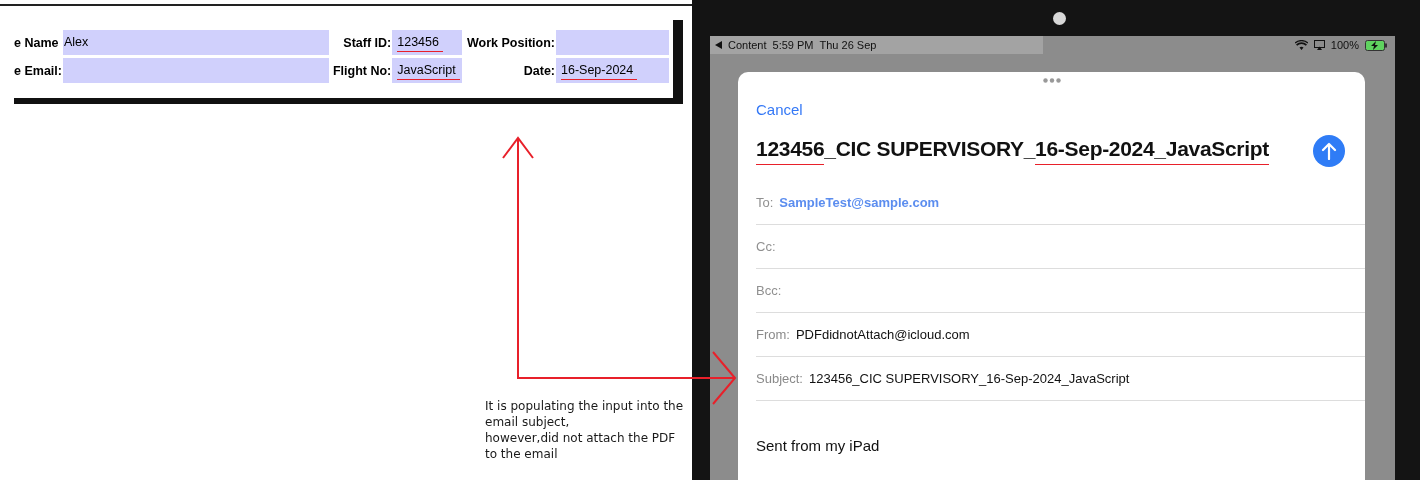  I want to click on up-arrow-icon, so click(1329, 151).